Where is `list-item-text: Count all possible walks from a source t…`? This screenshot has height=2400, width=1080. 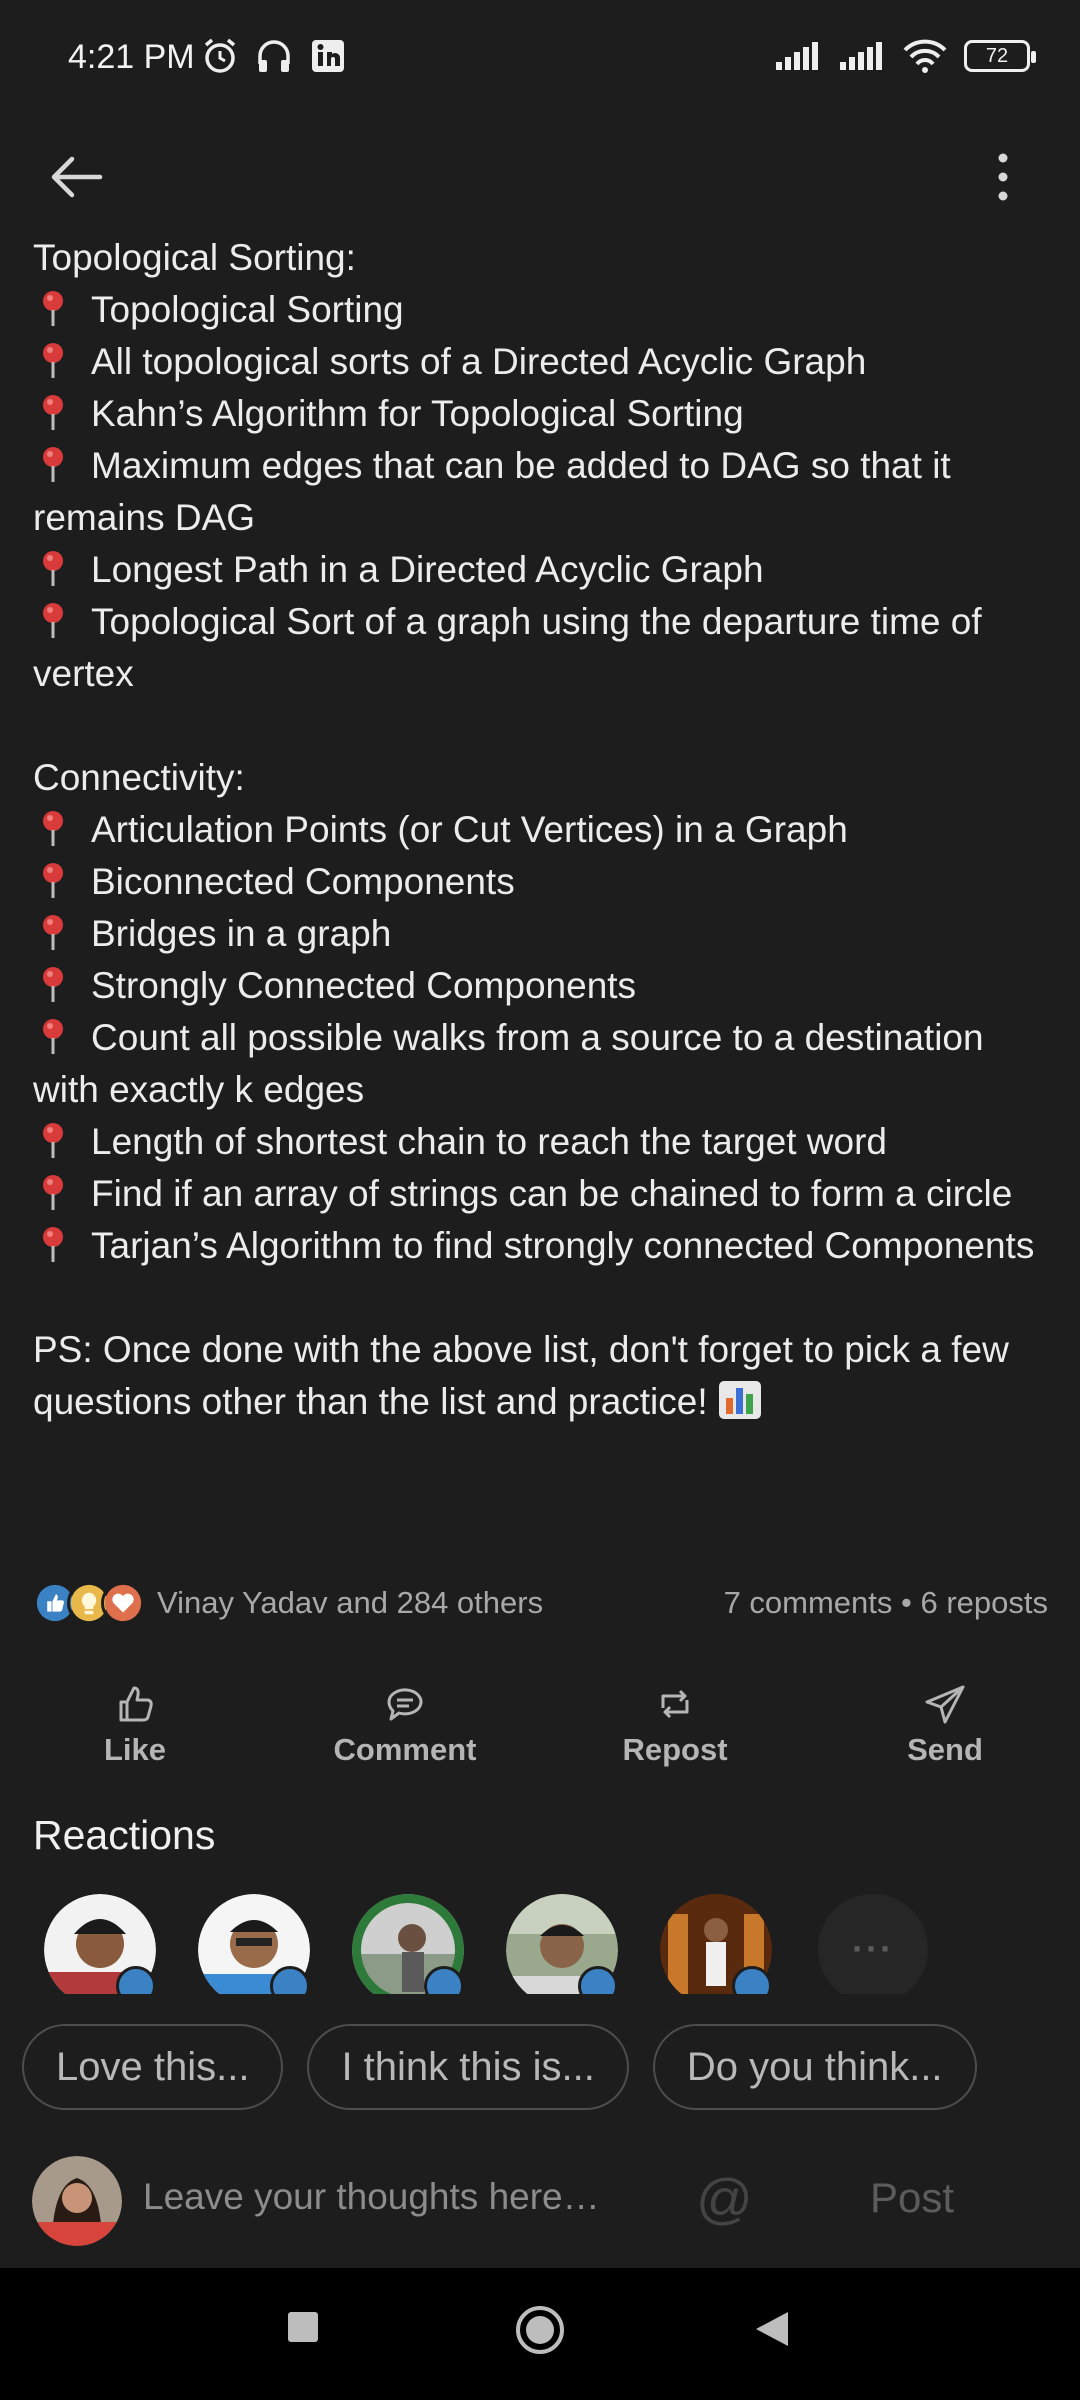
list-item-text: Count all possible walks from a source t… is located at coordinates (508, 1063).